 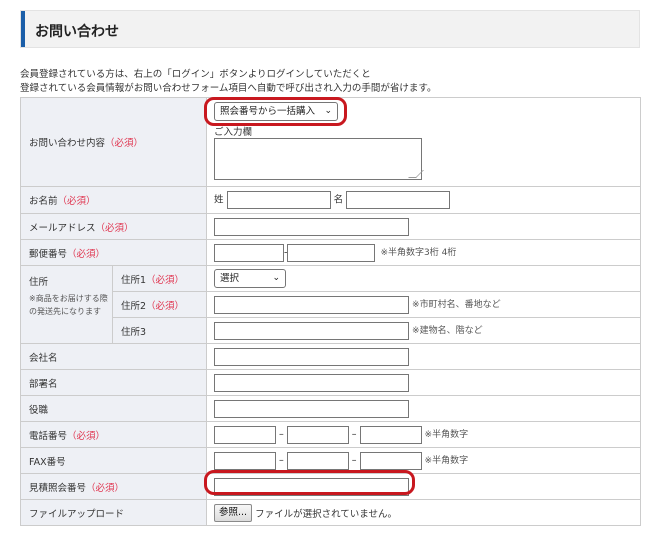 What do you see at coordinates (311, 330) in the screenshot?
I see `address-3-input` at bounding box center [311, 330].